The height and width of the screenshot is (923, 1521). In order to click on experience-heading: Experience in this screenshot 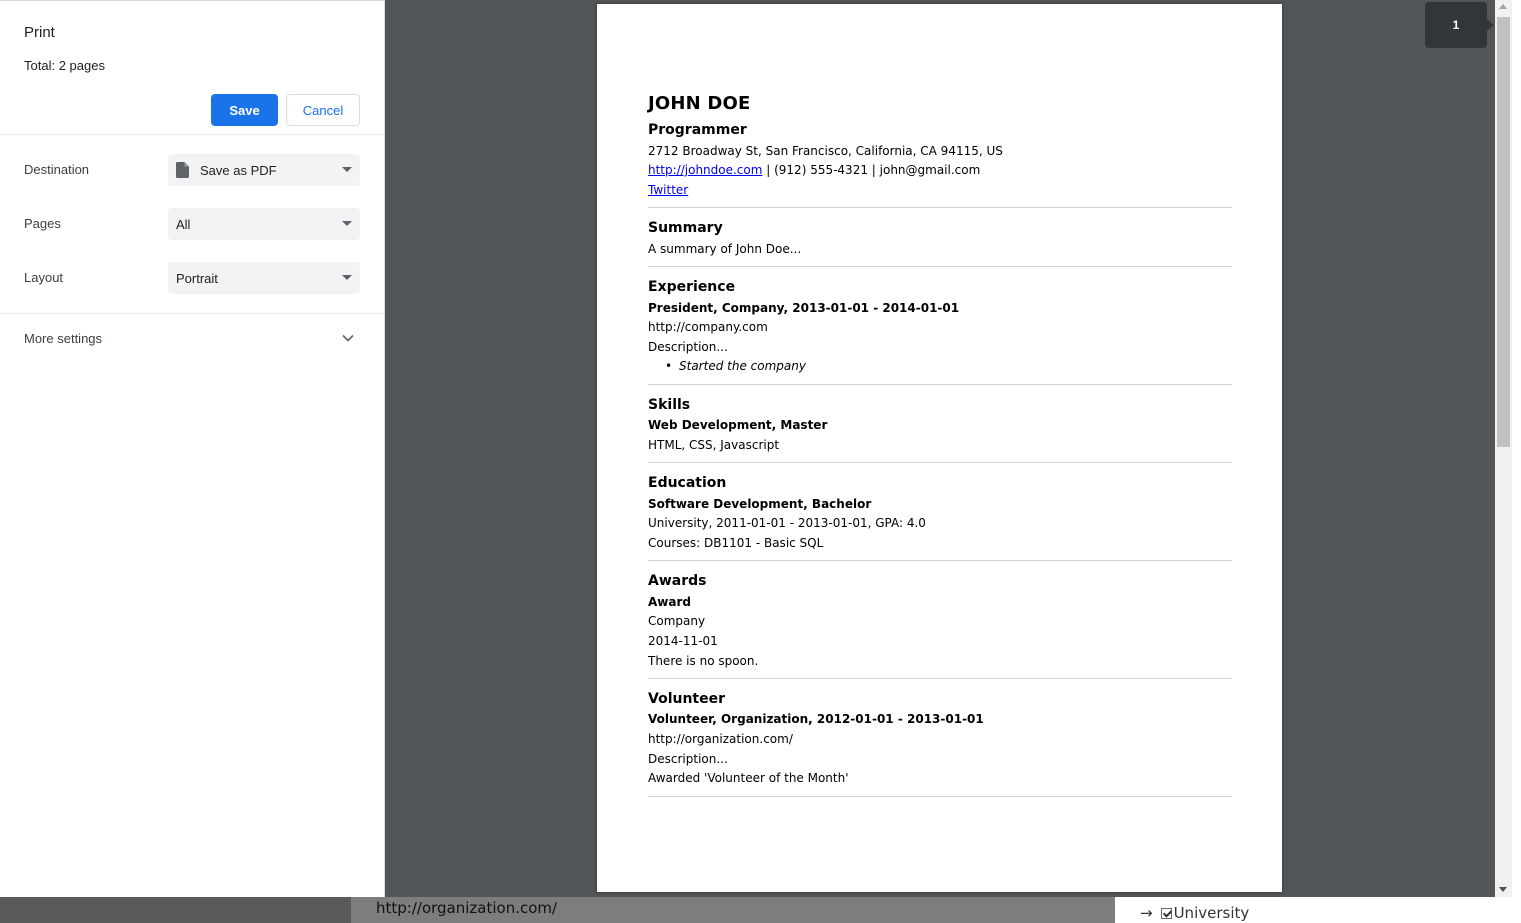, I will do `click(692, 287)`.